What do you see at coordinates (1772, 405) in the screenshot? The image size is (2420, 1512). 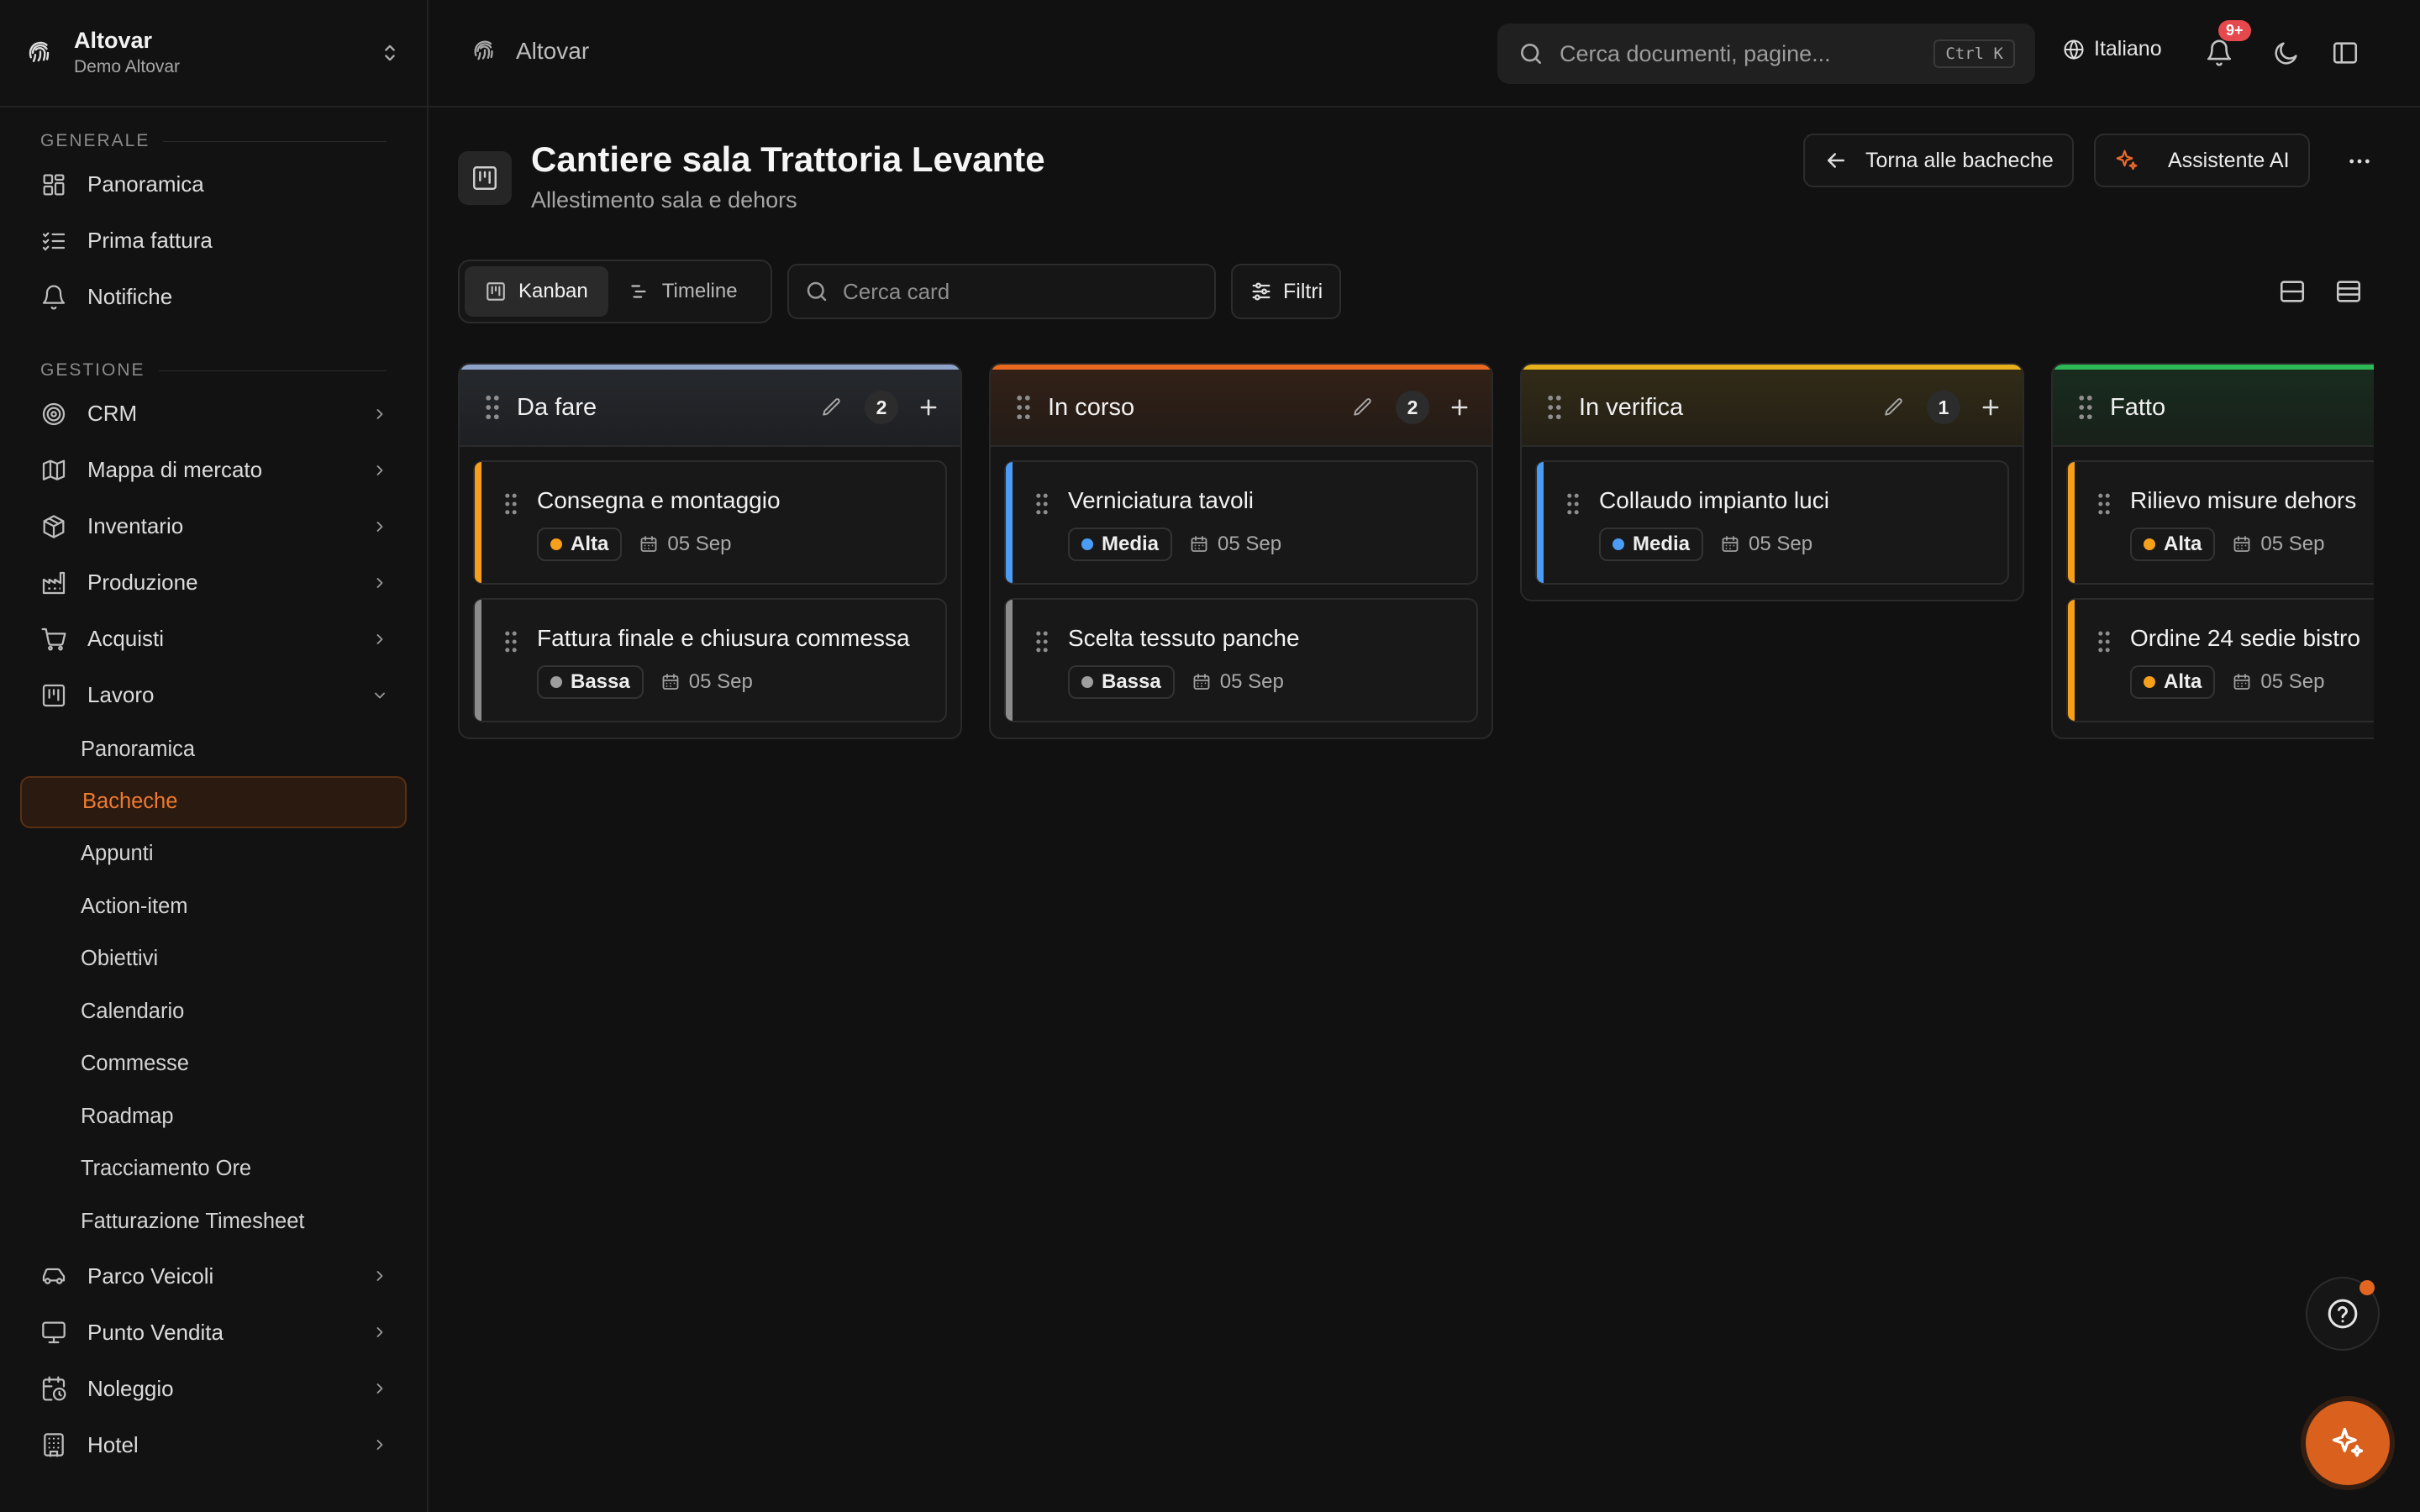 I see `column-header: In verifica 1` at bounding box center [1772, 405].